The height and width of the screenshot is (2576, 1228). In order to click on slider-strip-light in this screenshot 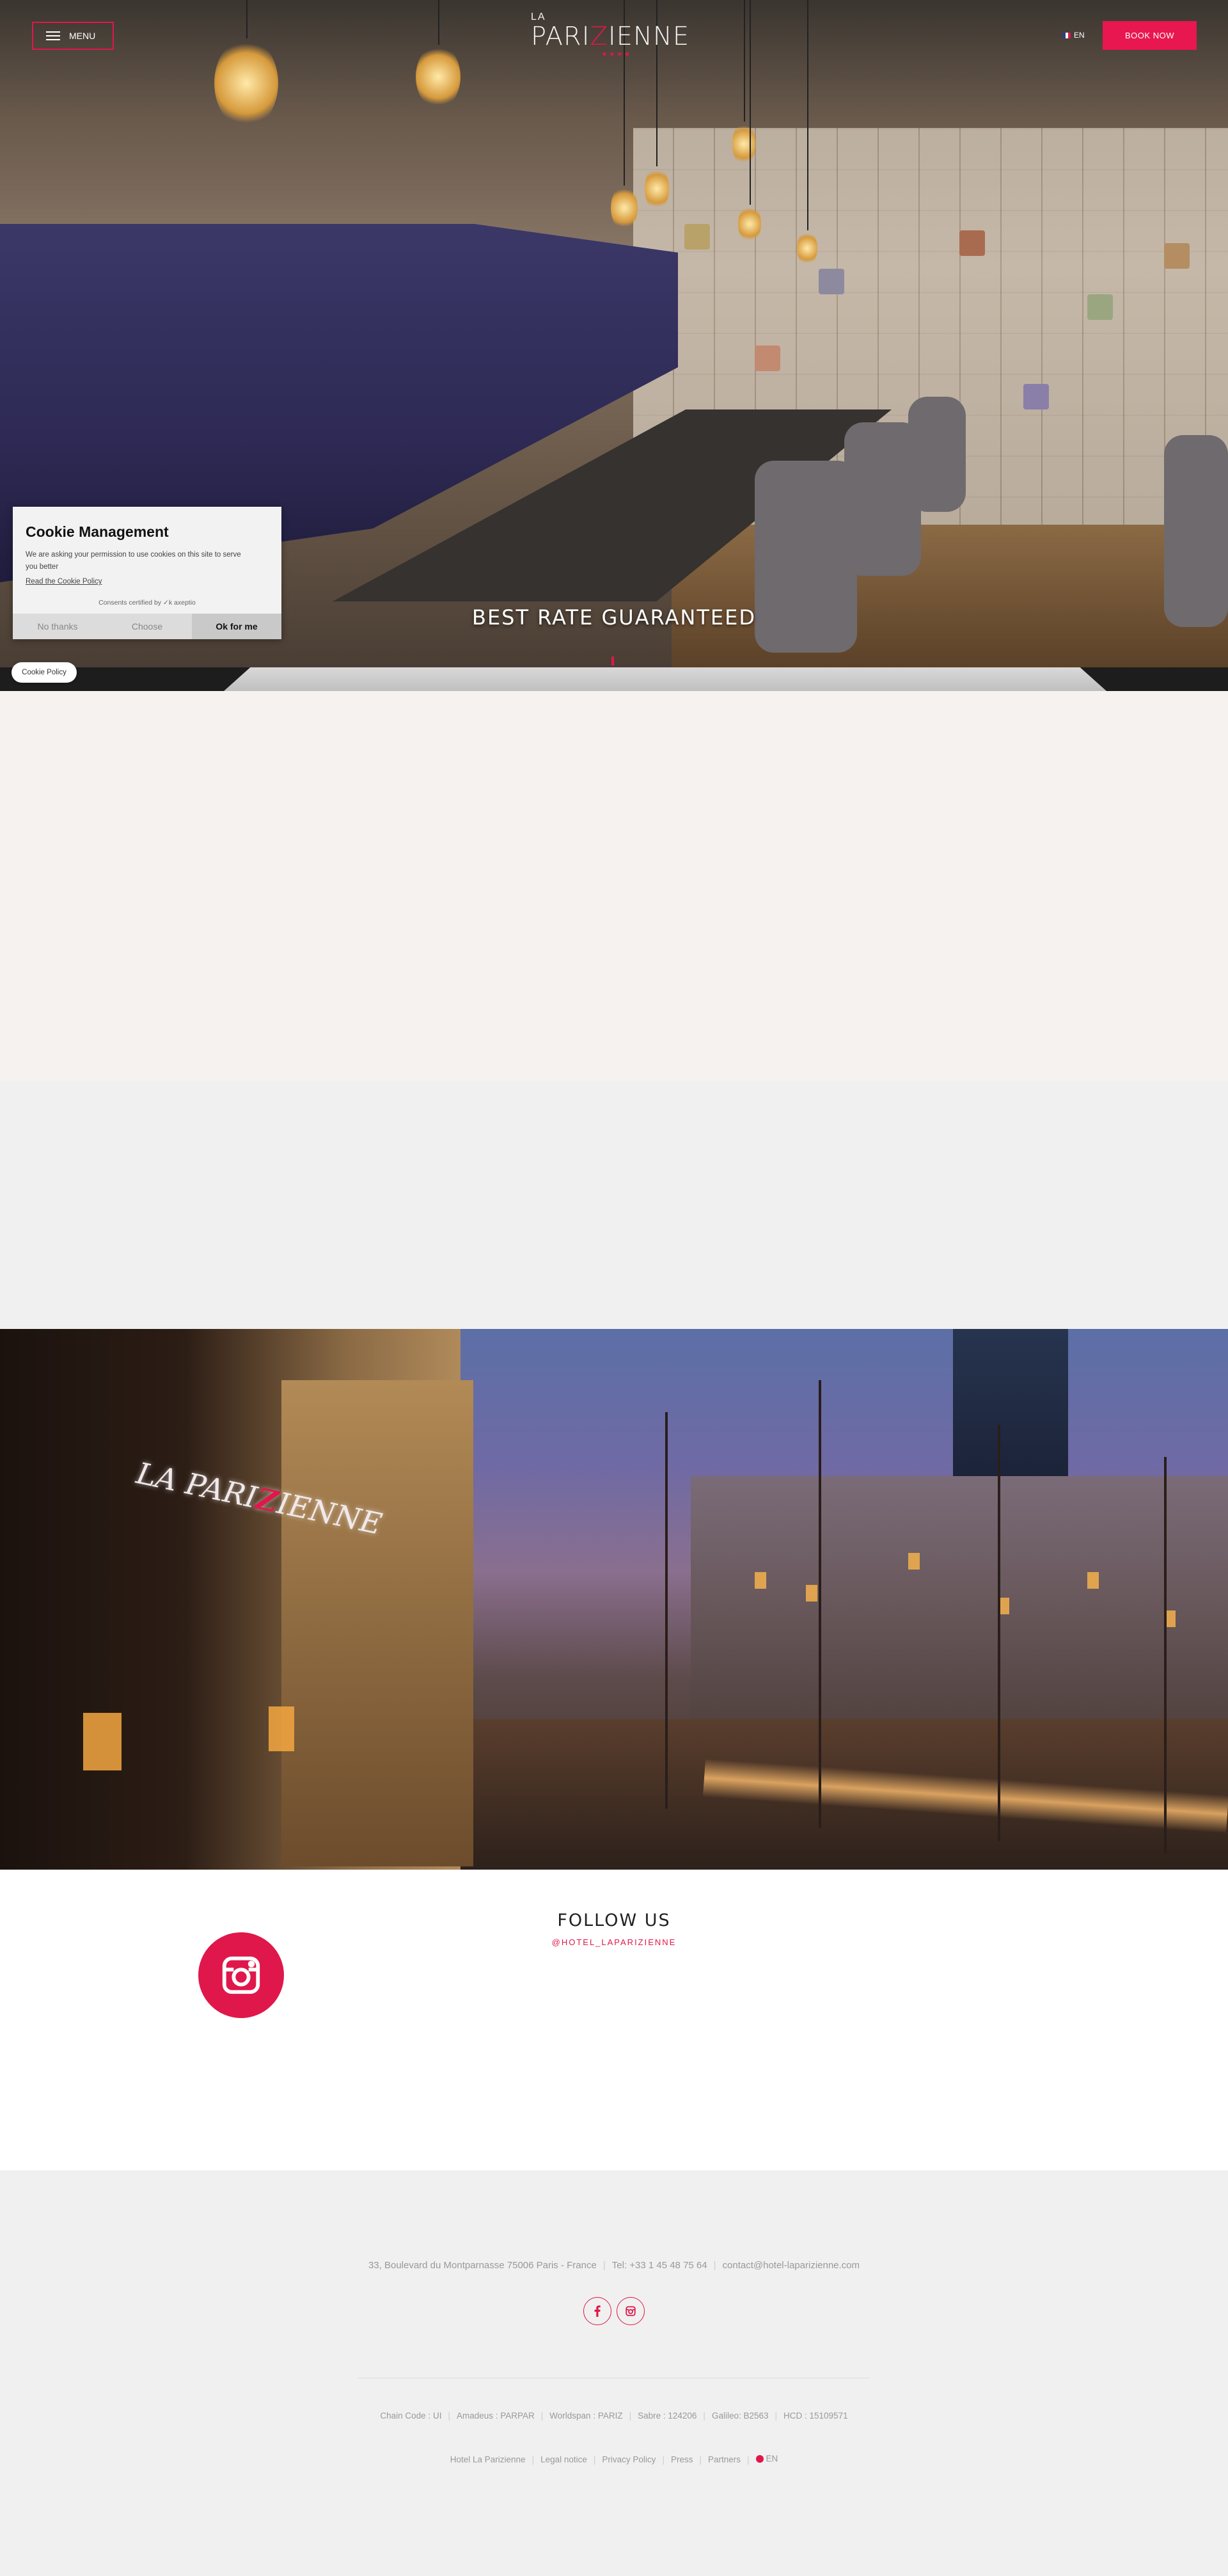, I will do `click(665, 679)`.